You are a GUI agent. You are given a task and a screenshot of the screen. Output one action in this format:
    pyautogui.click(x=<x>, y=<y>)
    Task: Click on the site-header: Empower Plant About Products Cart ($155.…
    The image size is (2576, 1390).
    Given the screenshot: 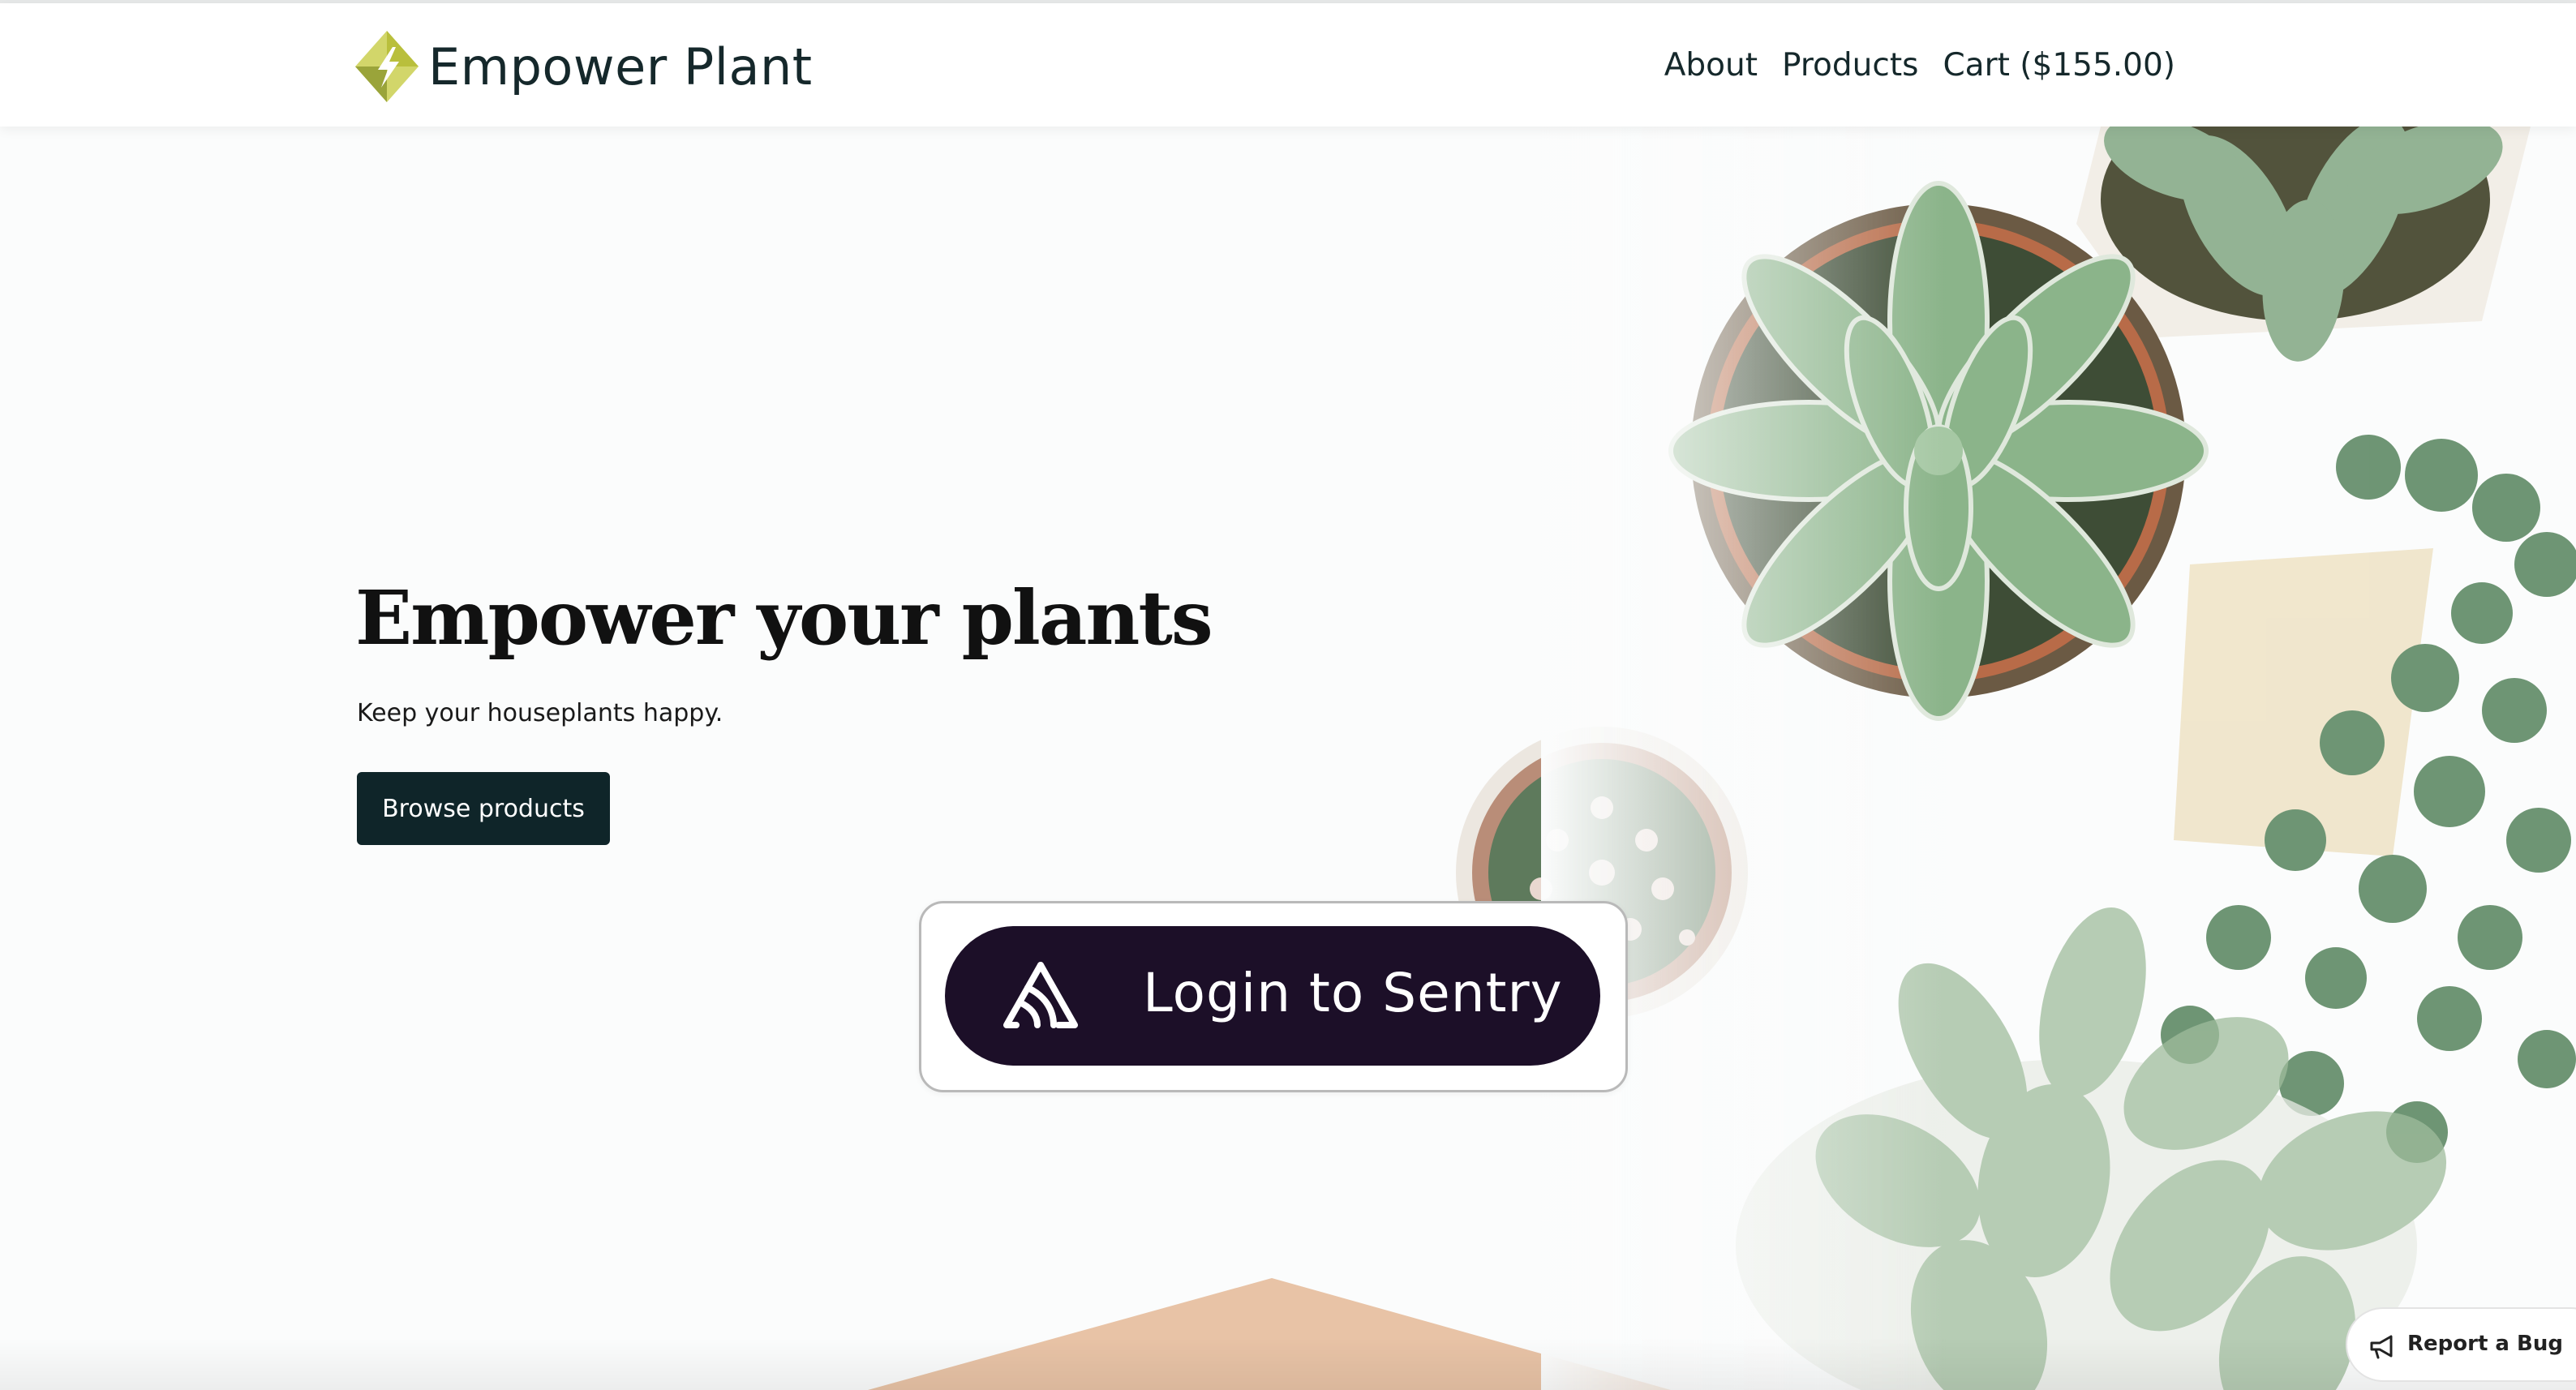 What is the action you would take?
    pyautogui.click(x=1288, y=65)
    